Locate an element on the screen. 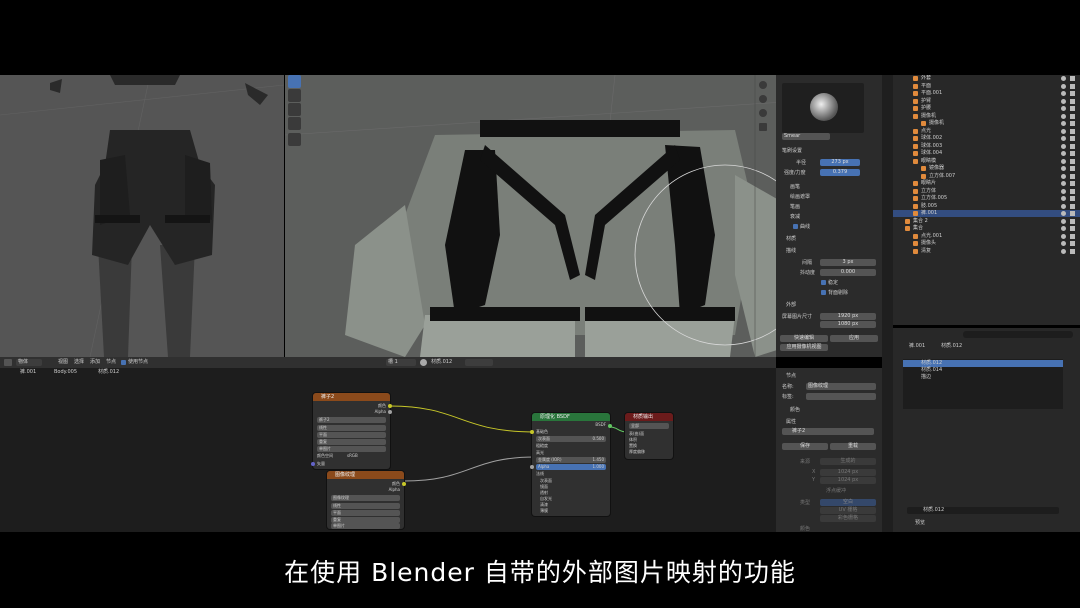  bsdf-socket is located at coordinates (610, 426).